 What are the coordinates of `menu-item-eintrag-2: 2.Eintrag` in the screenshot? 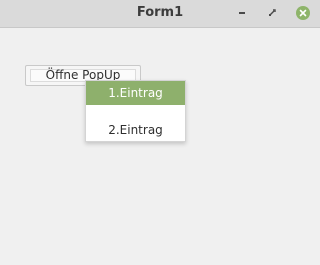 It's located at (135, 130).